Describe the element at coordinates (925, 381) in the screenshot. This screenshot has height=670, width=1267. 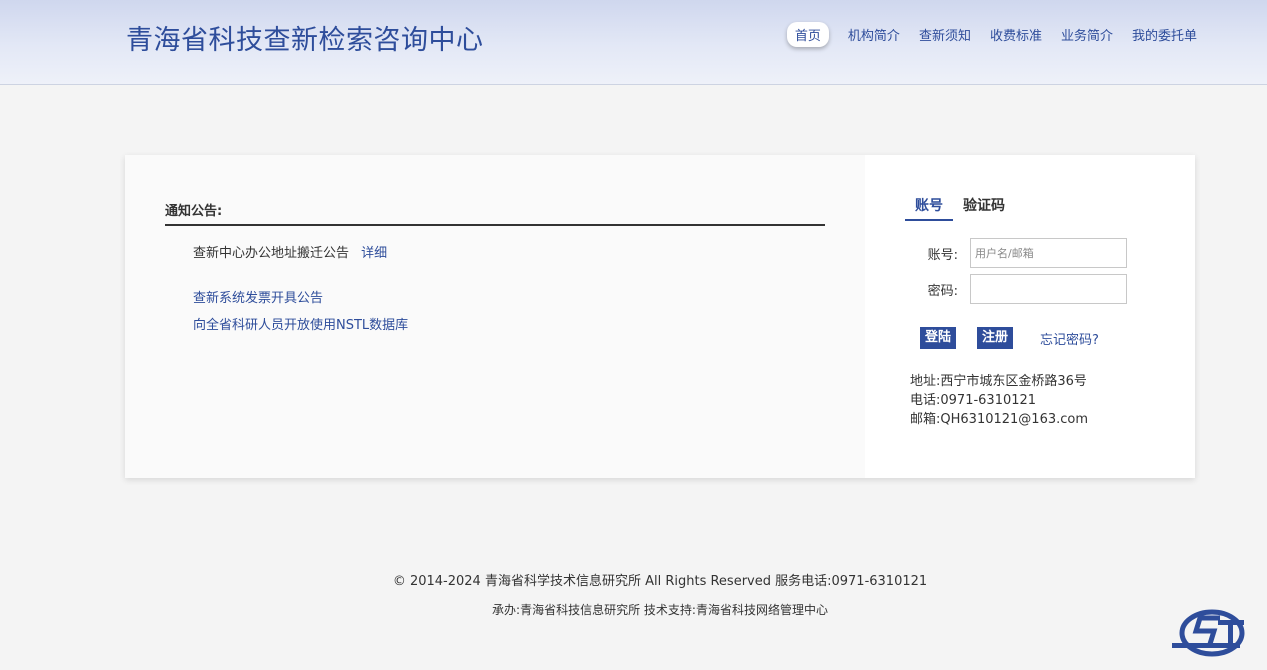
I see `address-label: 地址:` at that location.